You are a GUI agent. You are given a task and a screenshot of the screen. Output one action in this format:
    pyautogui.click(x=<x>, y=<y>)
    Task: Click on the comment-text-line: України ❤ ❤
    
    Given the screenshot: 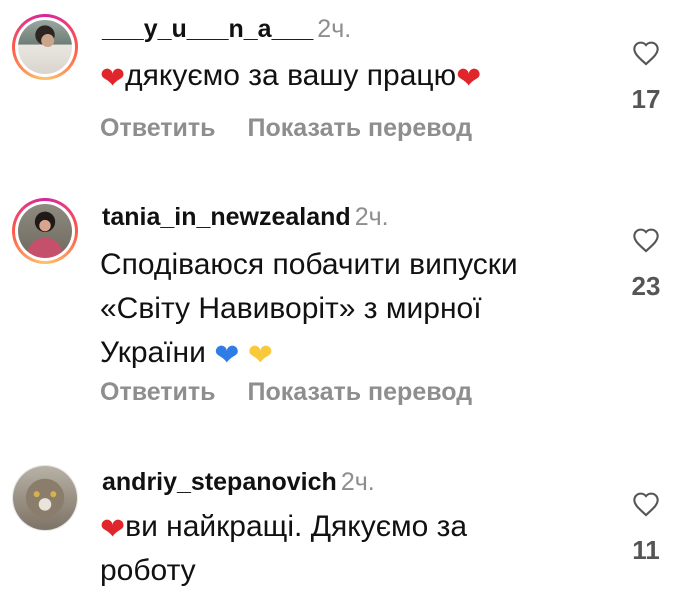 What is the action you would take?
    pyautogui.click(x=350, y=353)
    